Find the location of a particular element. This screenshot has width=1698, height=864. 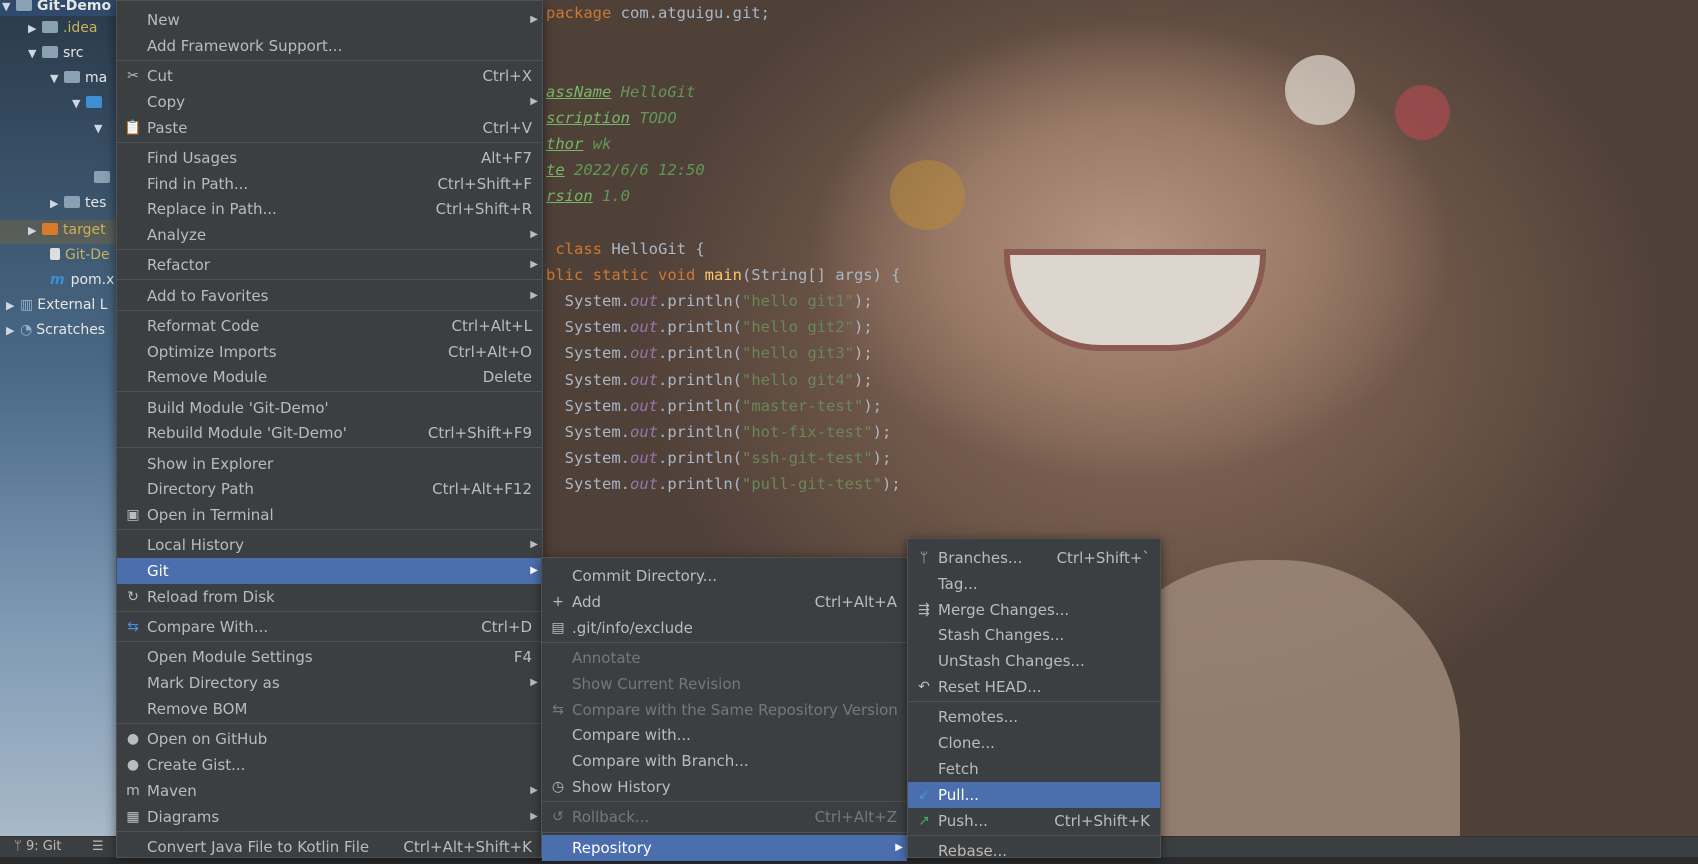

branch-icon: ᛘ is located at coordinates (18, 846).